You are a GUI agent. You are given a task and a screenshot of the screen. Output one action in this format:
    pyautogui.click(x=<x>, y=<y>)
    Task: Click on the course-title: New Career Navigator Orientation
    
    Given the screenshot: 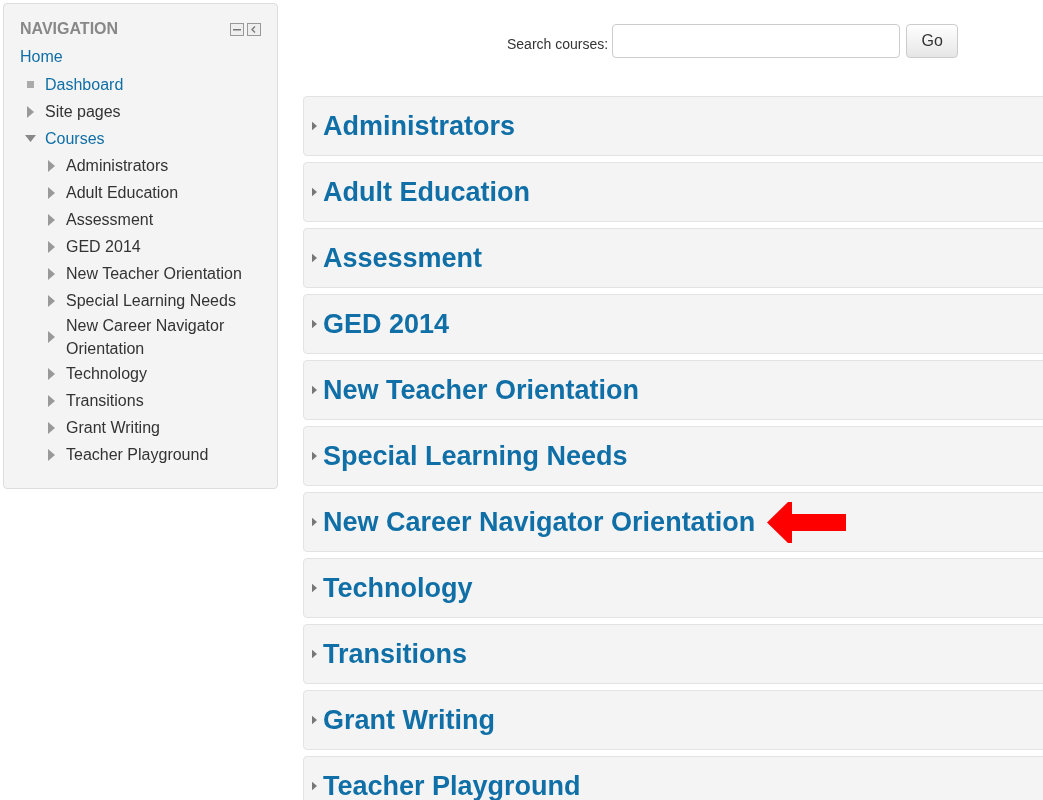 What is the action you would take?
    pyautogui.click(x=539, y=522)
    